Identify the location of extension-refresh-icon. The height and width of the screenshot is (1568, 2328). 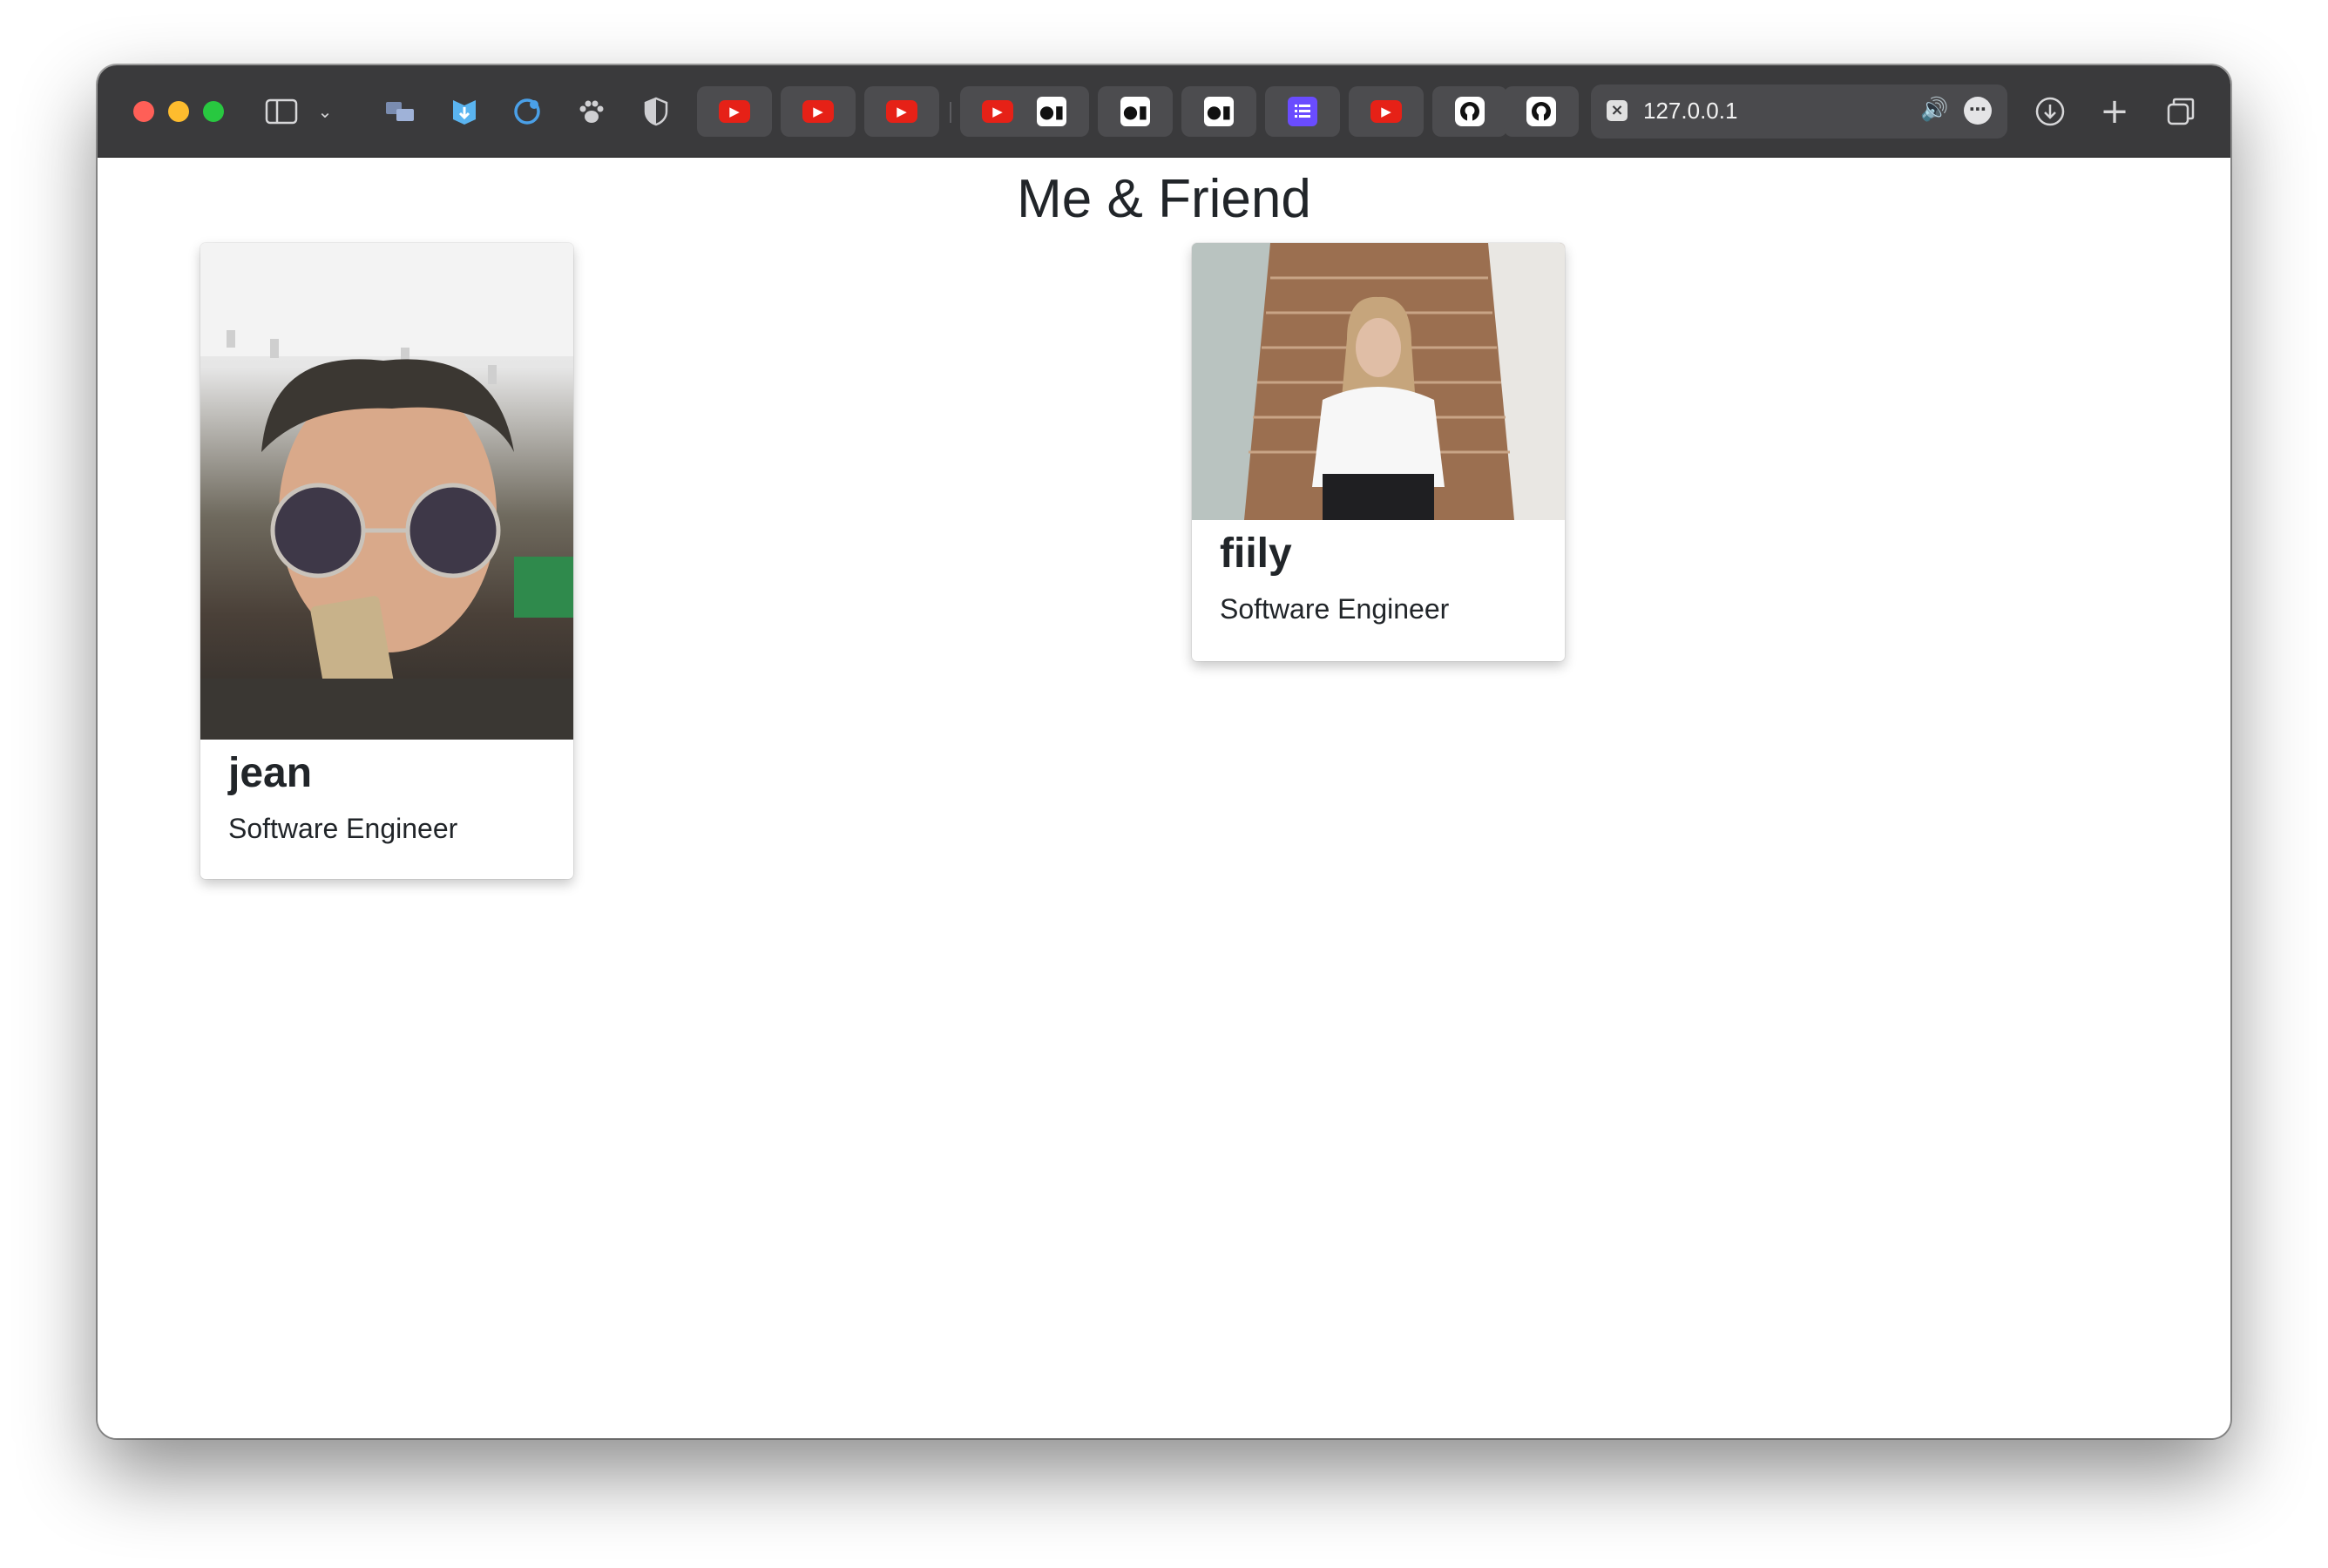
(527, 111).